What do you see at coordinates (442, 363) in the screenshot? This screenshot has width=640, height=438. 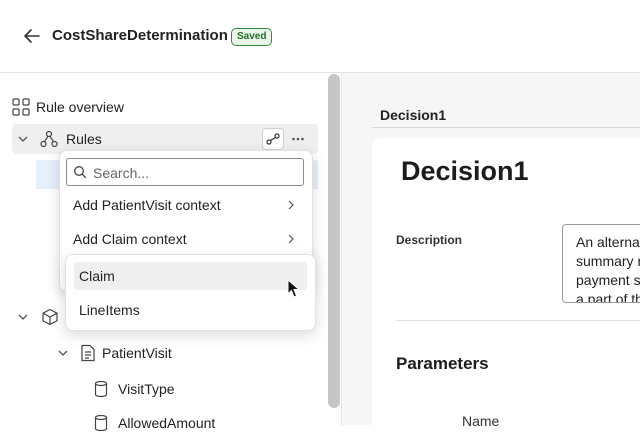 I see `parameters-heading: Parameters` at bounding box center [442, 363].